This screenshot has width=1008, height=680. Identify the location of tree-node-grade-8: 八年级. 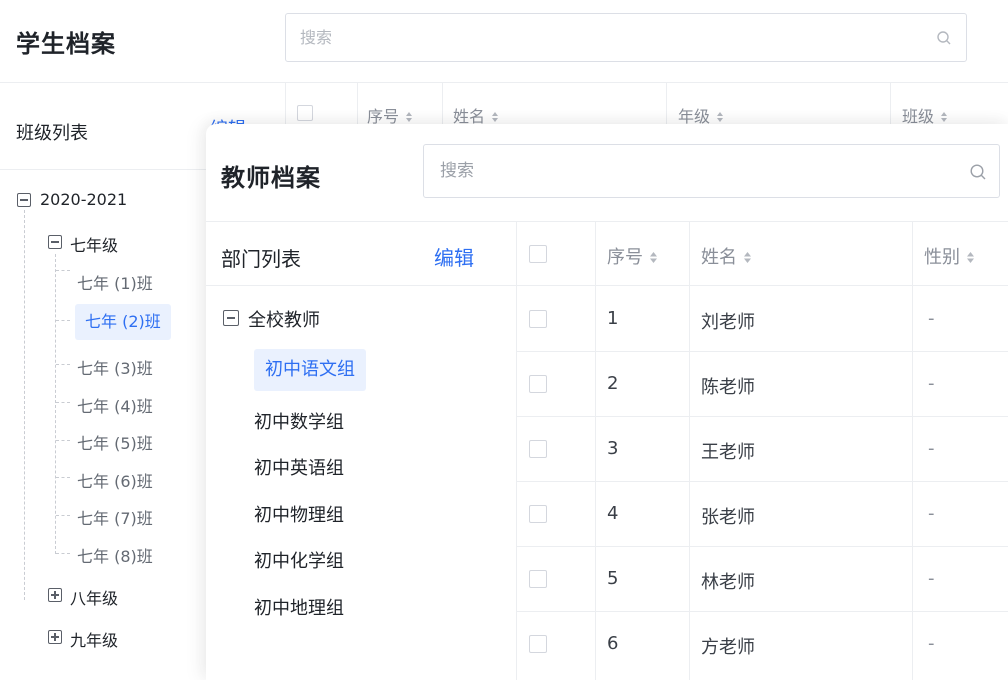
(94, 597).